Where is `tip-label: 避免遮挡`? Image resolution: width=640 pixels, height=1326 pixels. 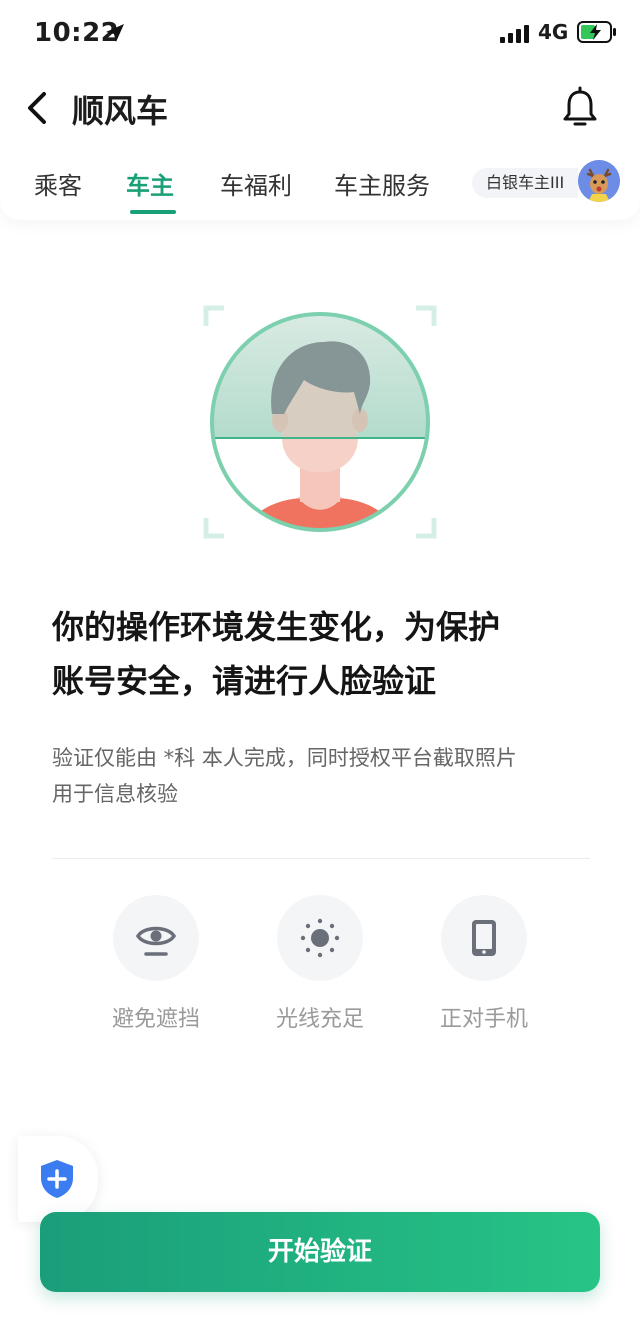
tip-label: 避免遮挡 is located at coordinates (155, 1019).